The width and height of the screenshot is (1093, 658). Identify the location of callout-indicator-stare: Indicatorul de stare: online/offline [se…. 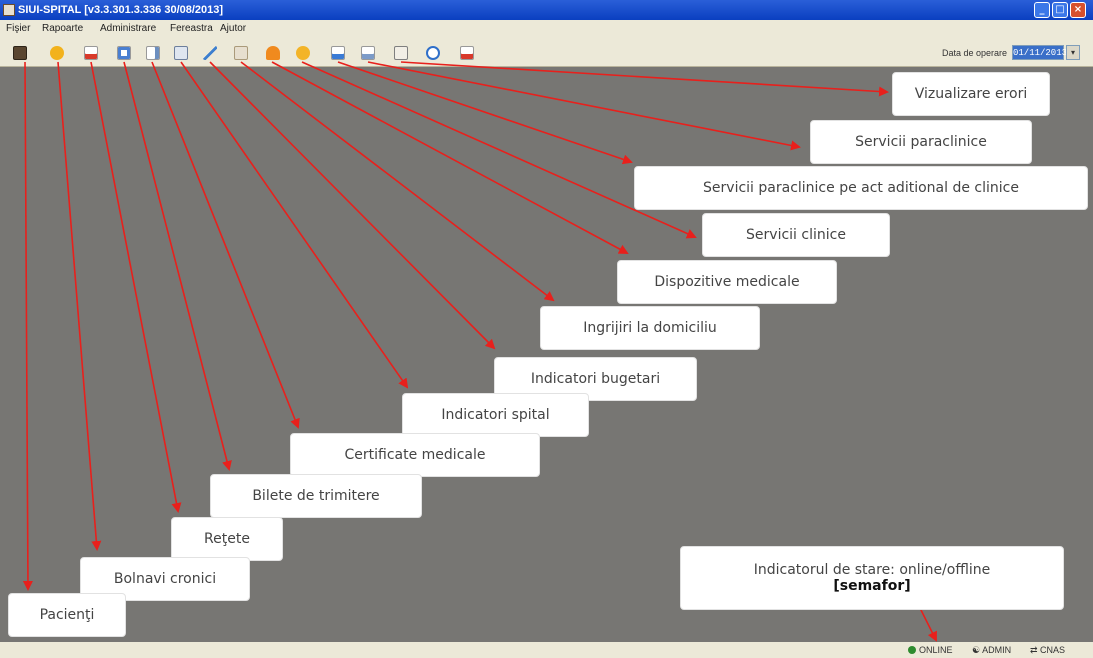
(872, 578).